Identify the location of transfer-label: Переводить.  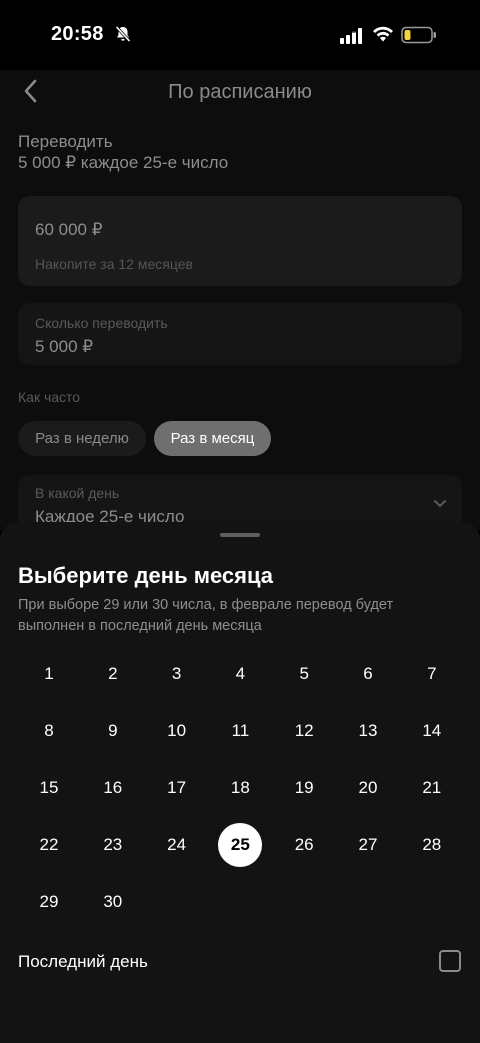
(65, 141).